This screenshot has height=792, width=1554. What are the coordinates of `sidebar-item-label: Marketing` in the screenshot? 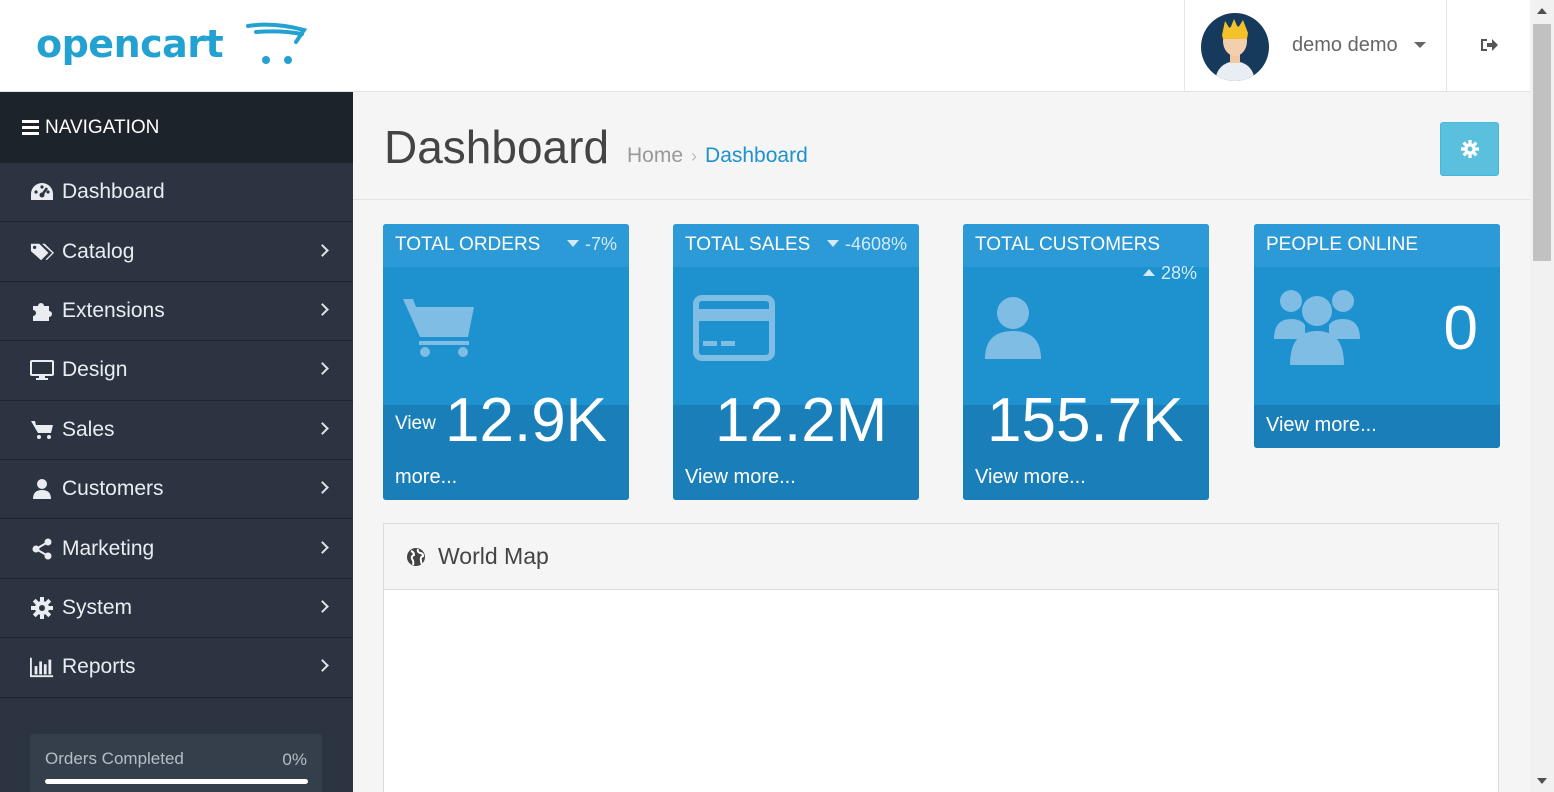 It's located at (108, 548).